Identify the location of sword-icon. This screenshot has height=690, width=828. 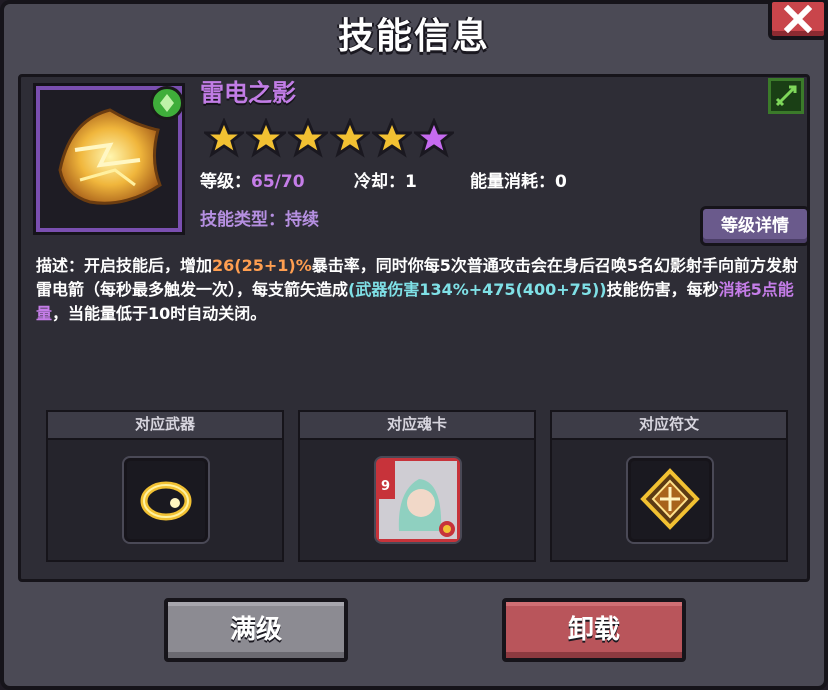
(786, 96).